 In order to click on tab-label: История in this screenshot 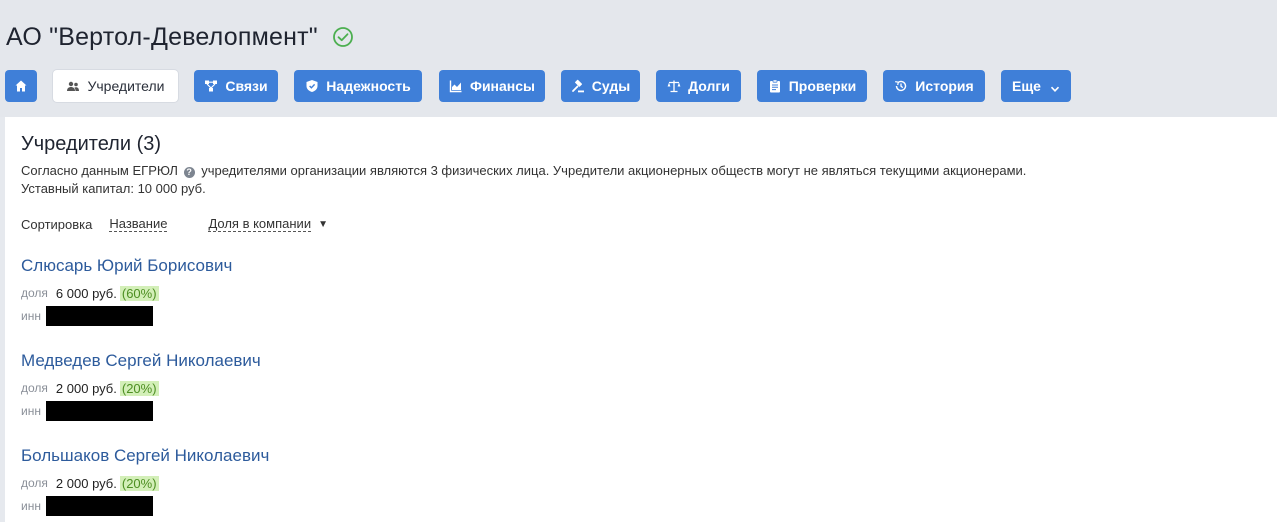, I will do `click(944, 86)`.